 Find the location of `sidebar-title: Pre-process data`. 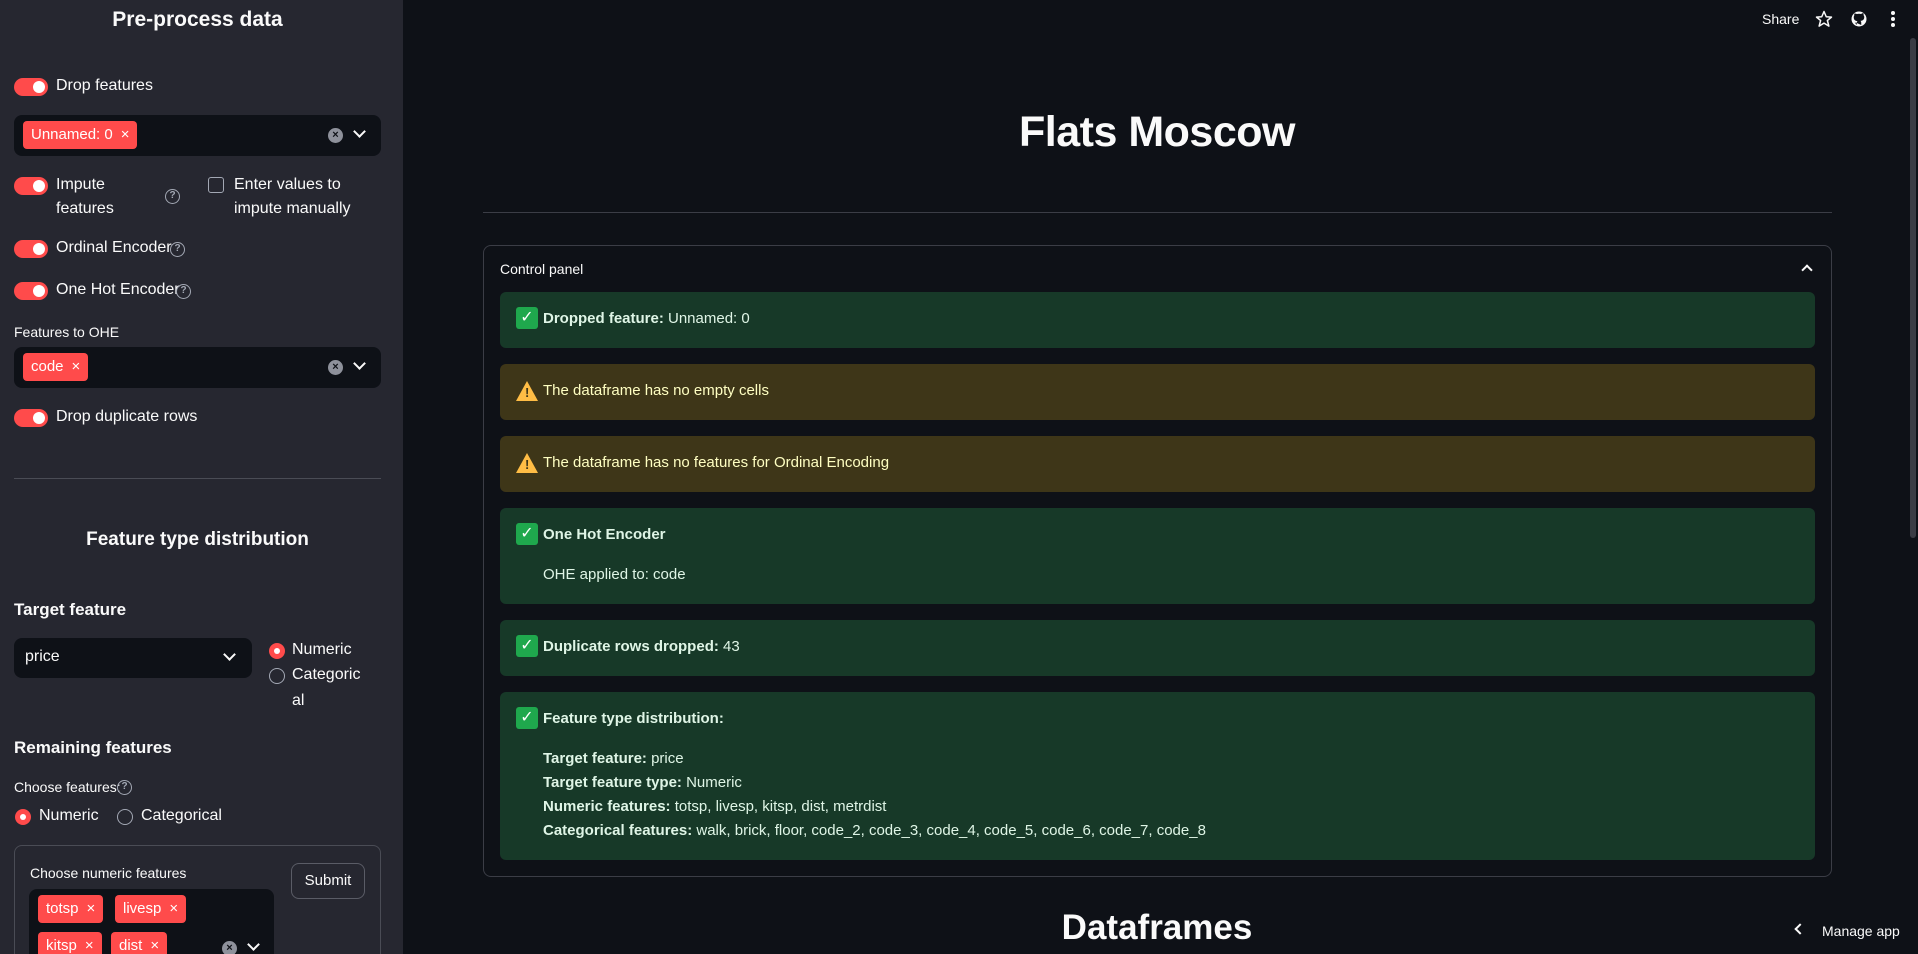

sidebar-title: Pre-process data is located at coordinates (197, 19).